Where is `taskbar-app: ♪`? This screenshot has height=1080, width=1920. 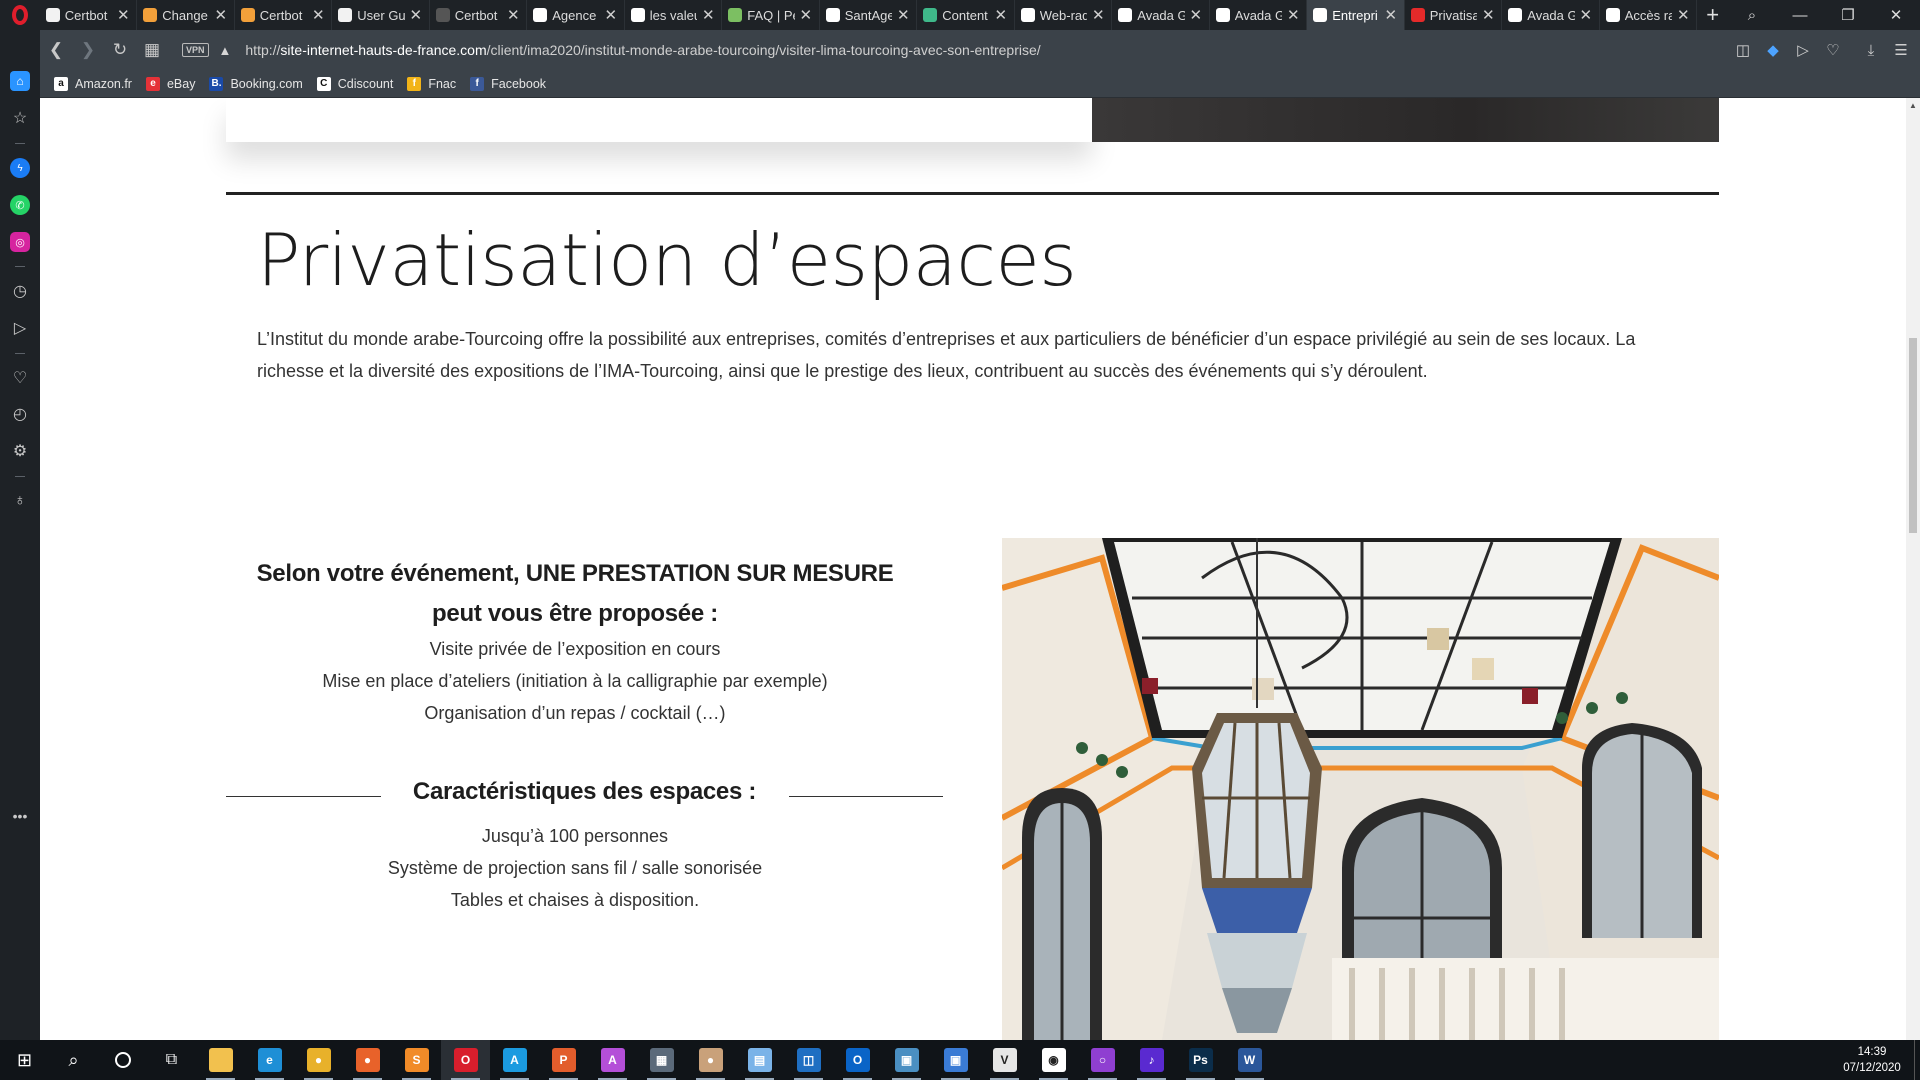 taskbar-app: ♪ is located at coordinates (1151, 1060).